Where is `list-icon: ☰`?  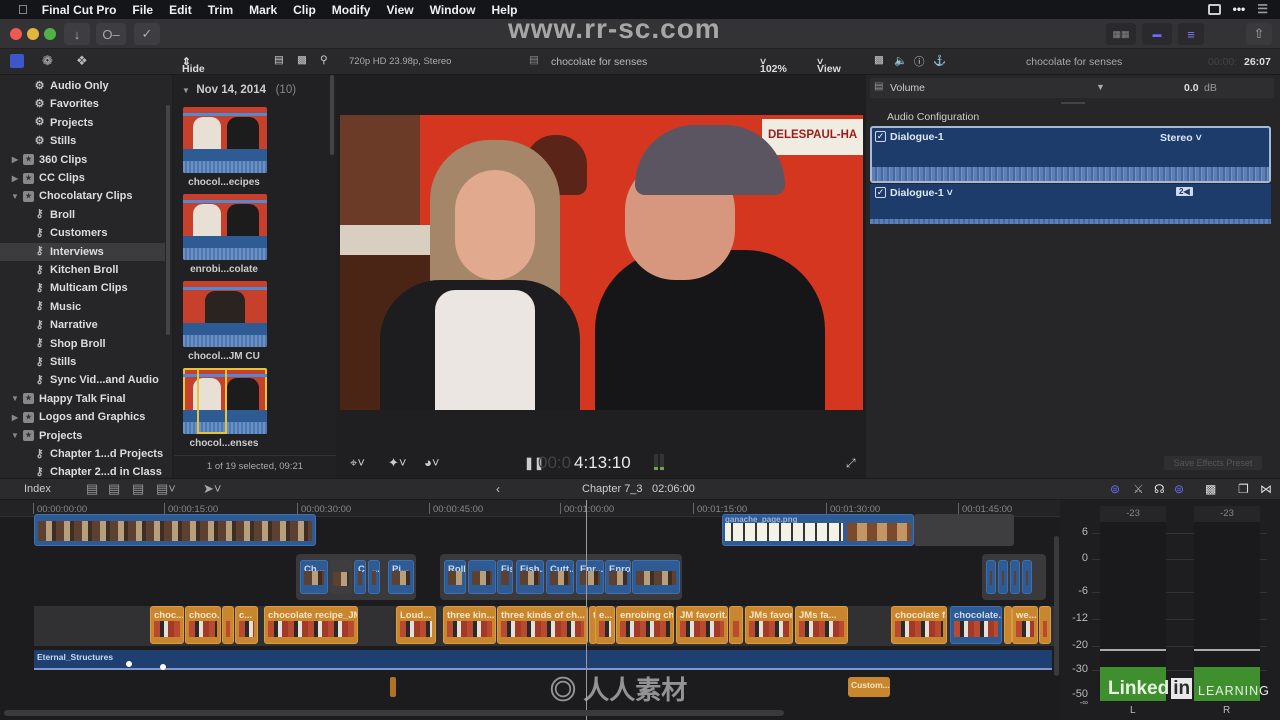
list-icon: ☰ is located at coordinates (1262, 9).